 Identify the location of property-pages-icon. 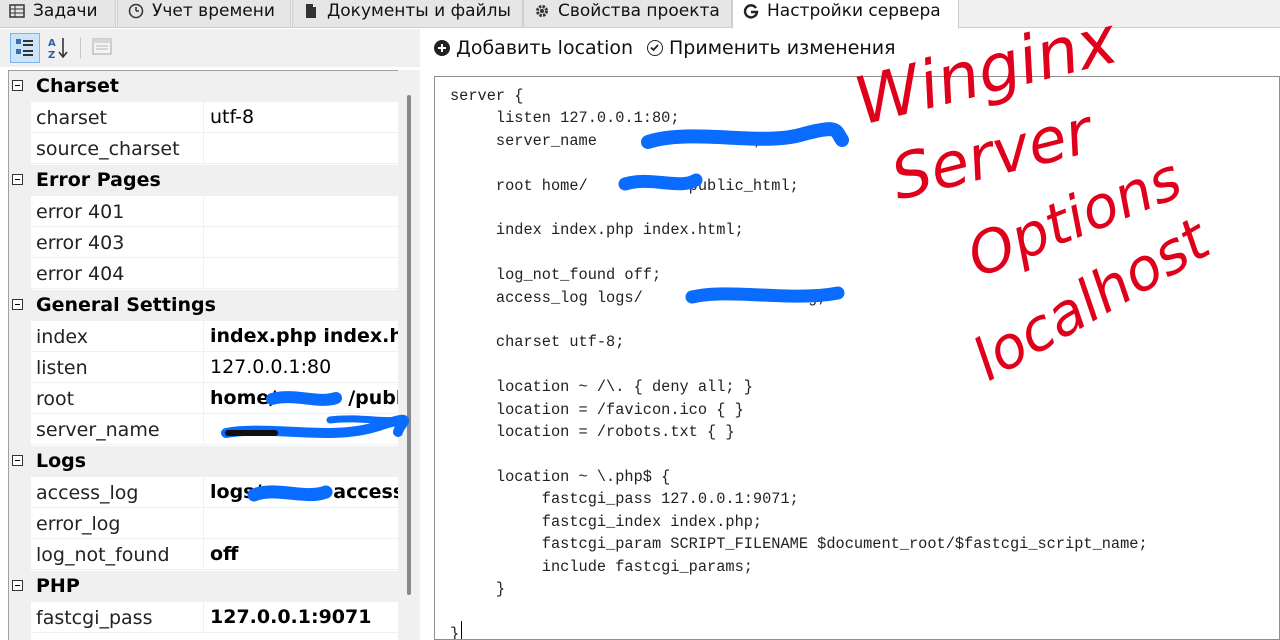
(102, 51).